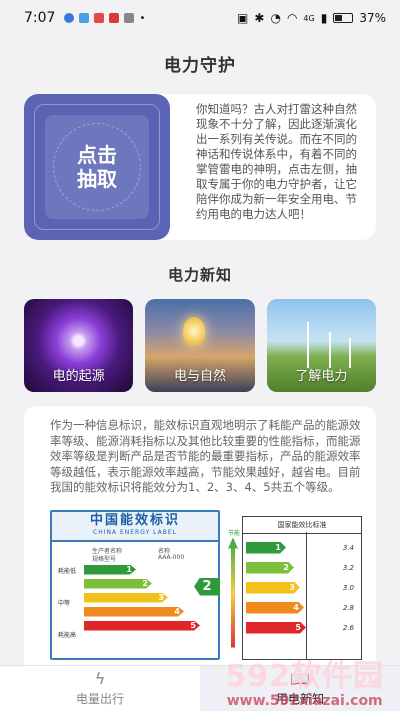 Image resolution: width=400 pixels, height=711 pixels. I want to click on tile-label: 电的起源, so click(78, 376).